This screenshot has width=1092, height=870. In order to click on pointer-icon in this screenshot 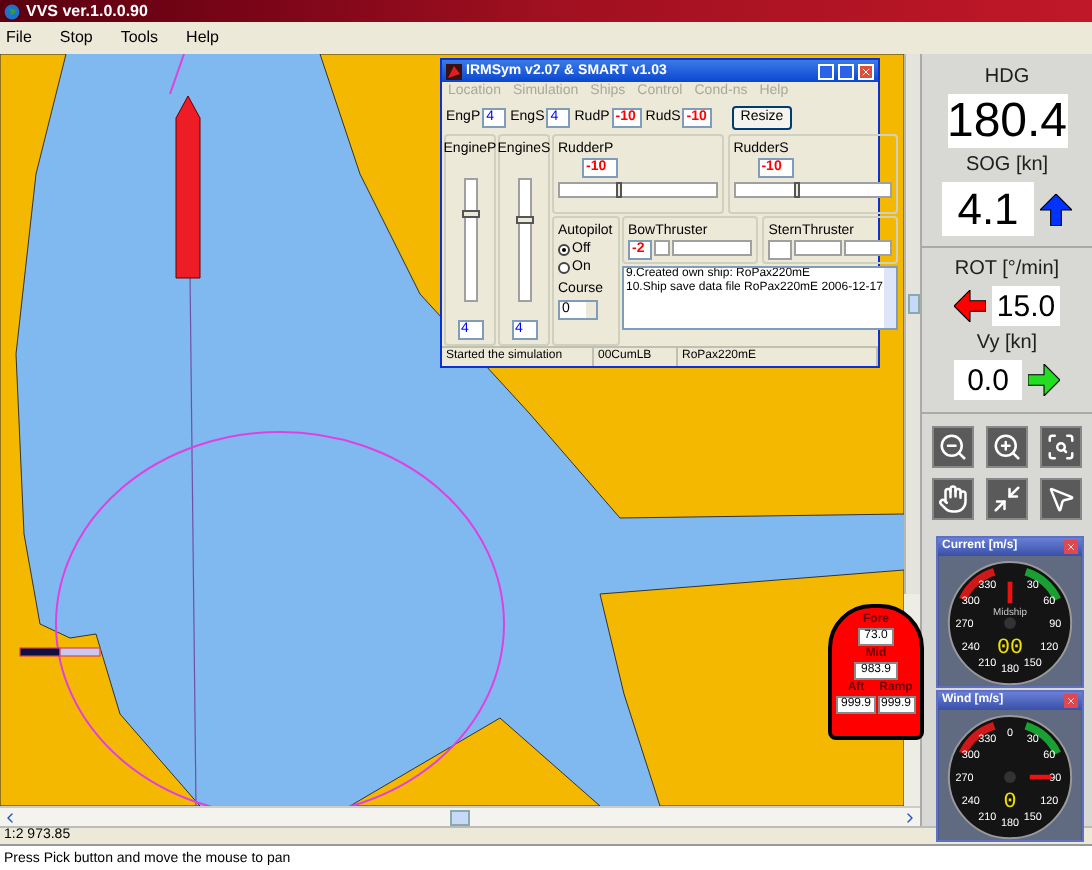, I will do `click(1061, 499)`.